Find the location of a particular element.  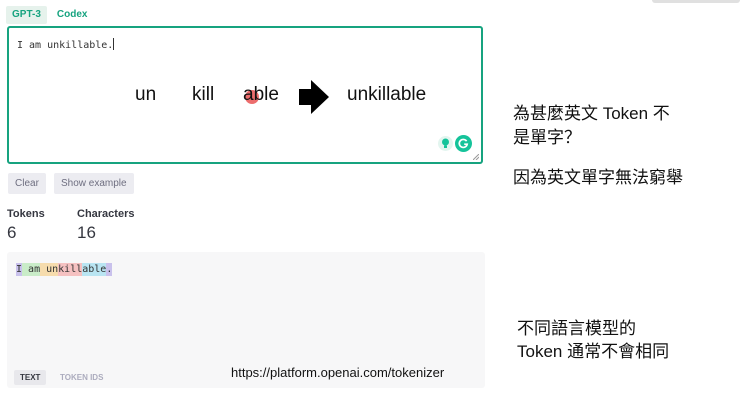

editor-text: I am unkillable. is located at coordinates (66, 44).